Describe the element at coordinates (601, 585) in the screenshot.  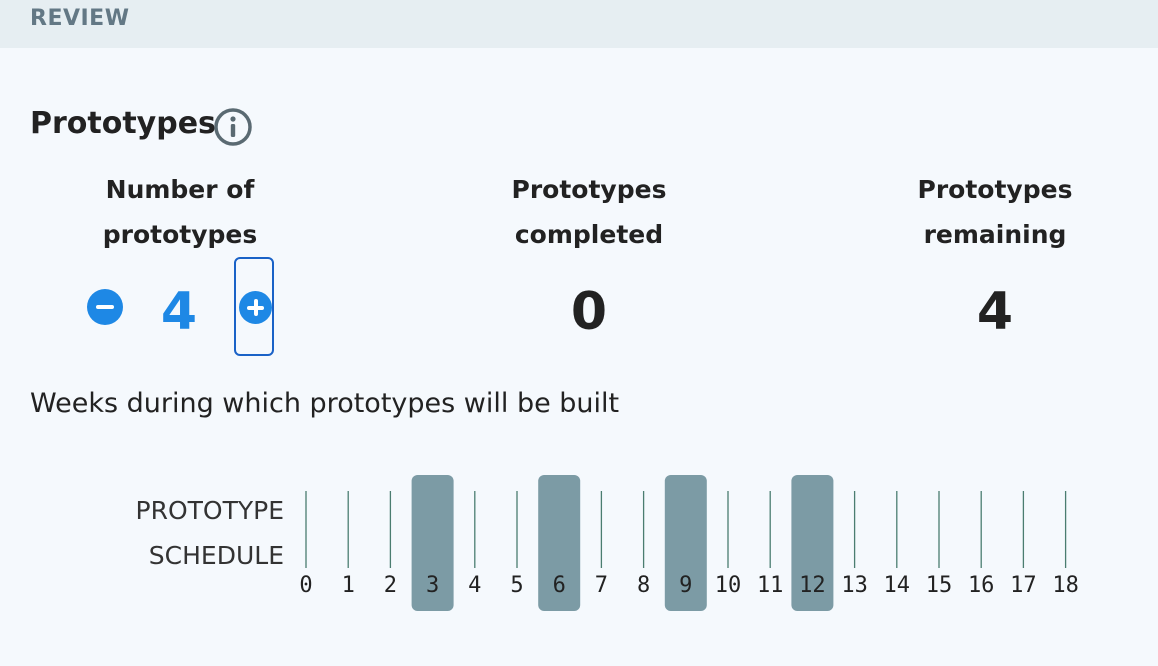
I see `week-label-7: 7` at that location.